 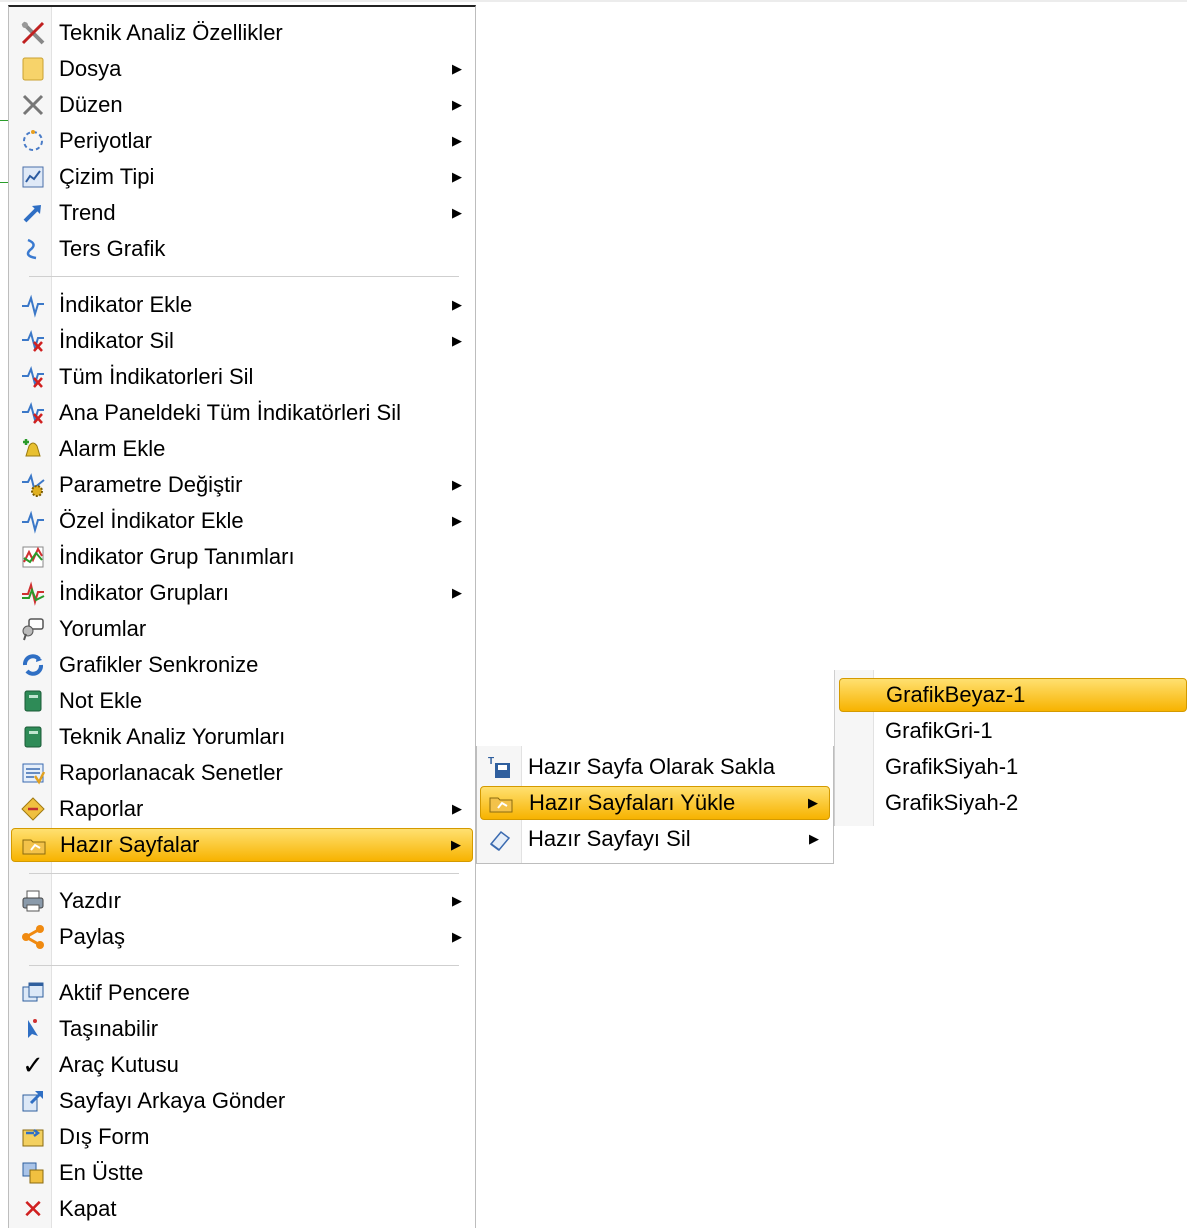 What do you see at coordinates (242, 1101) in the screenshot?
I see `menu-item-sayfayi-arkaya-gonder: Sayfayı Arkaya Gönder` at bounding box center [242, 1101].